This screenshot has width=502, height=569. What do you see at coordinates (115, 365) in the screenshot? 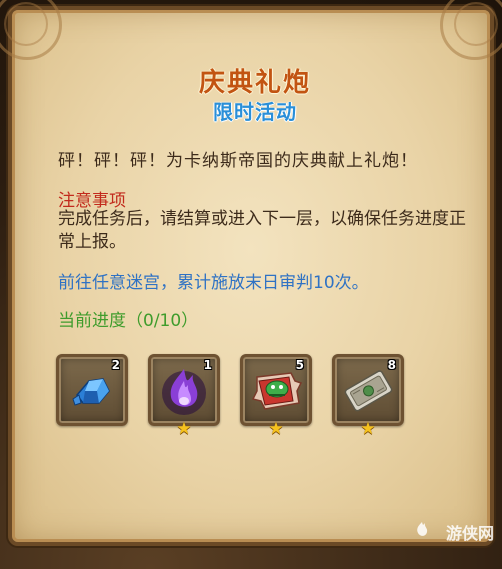
I see `reward-count: 2` at bounding box center [115, 365].